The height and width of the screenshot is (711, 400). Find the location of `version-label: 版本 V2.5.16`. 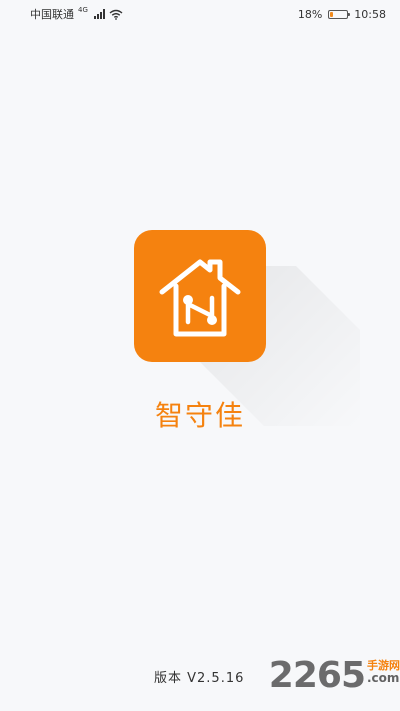

version-label: 版本 V2.5.16 is located at coordinates (199, 678).